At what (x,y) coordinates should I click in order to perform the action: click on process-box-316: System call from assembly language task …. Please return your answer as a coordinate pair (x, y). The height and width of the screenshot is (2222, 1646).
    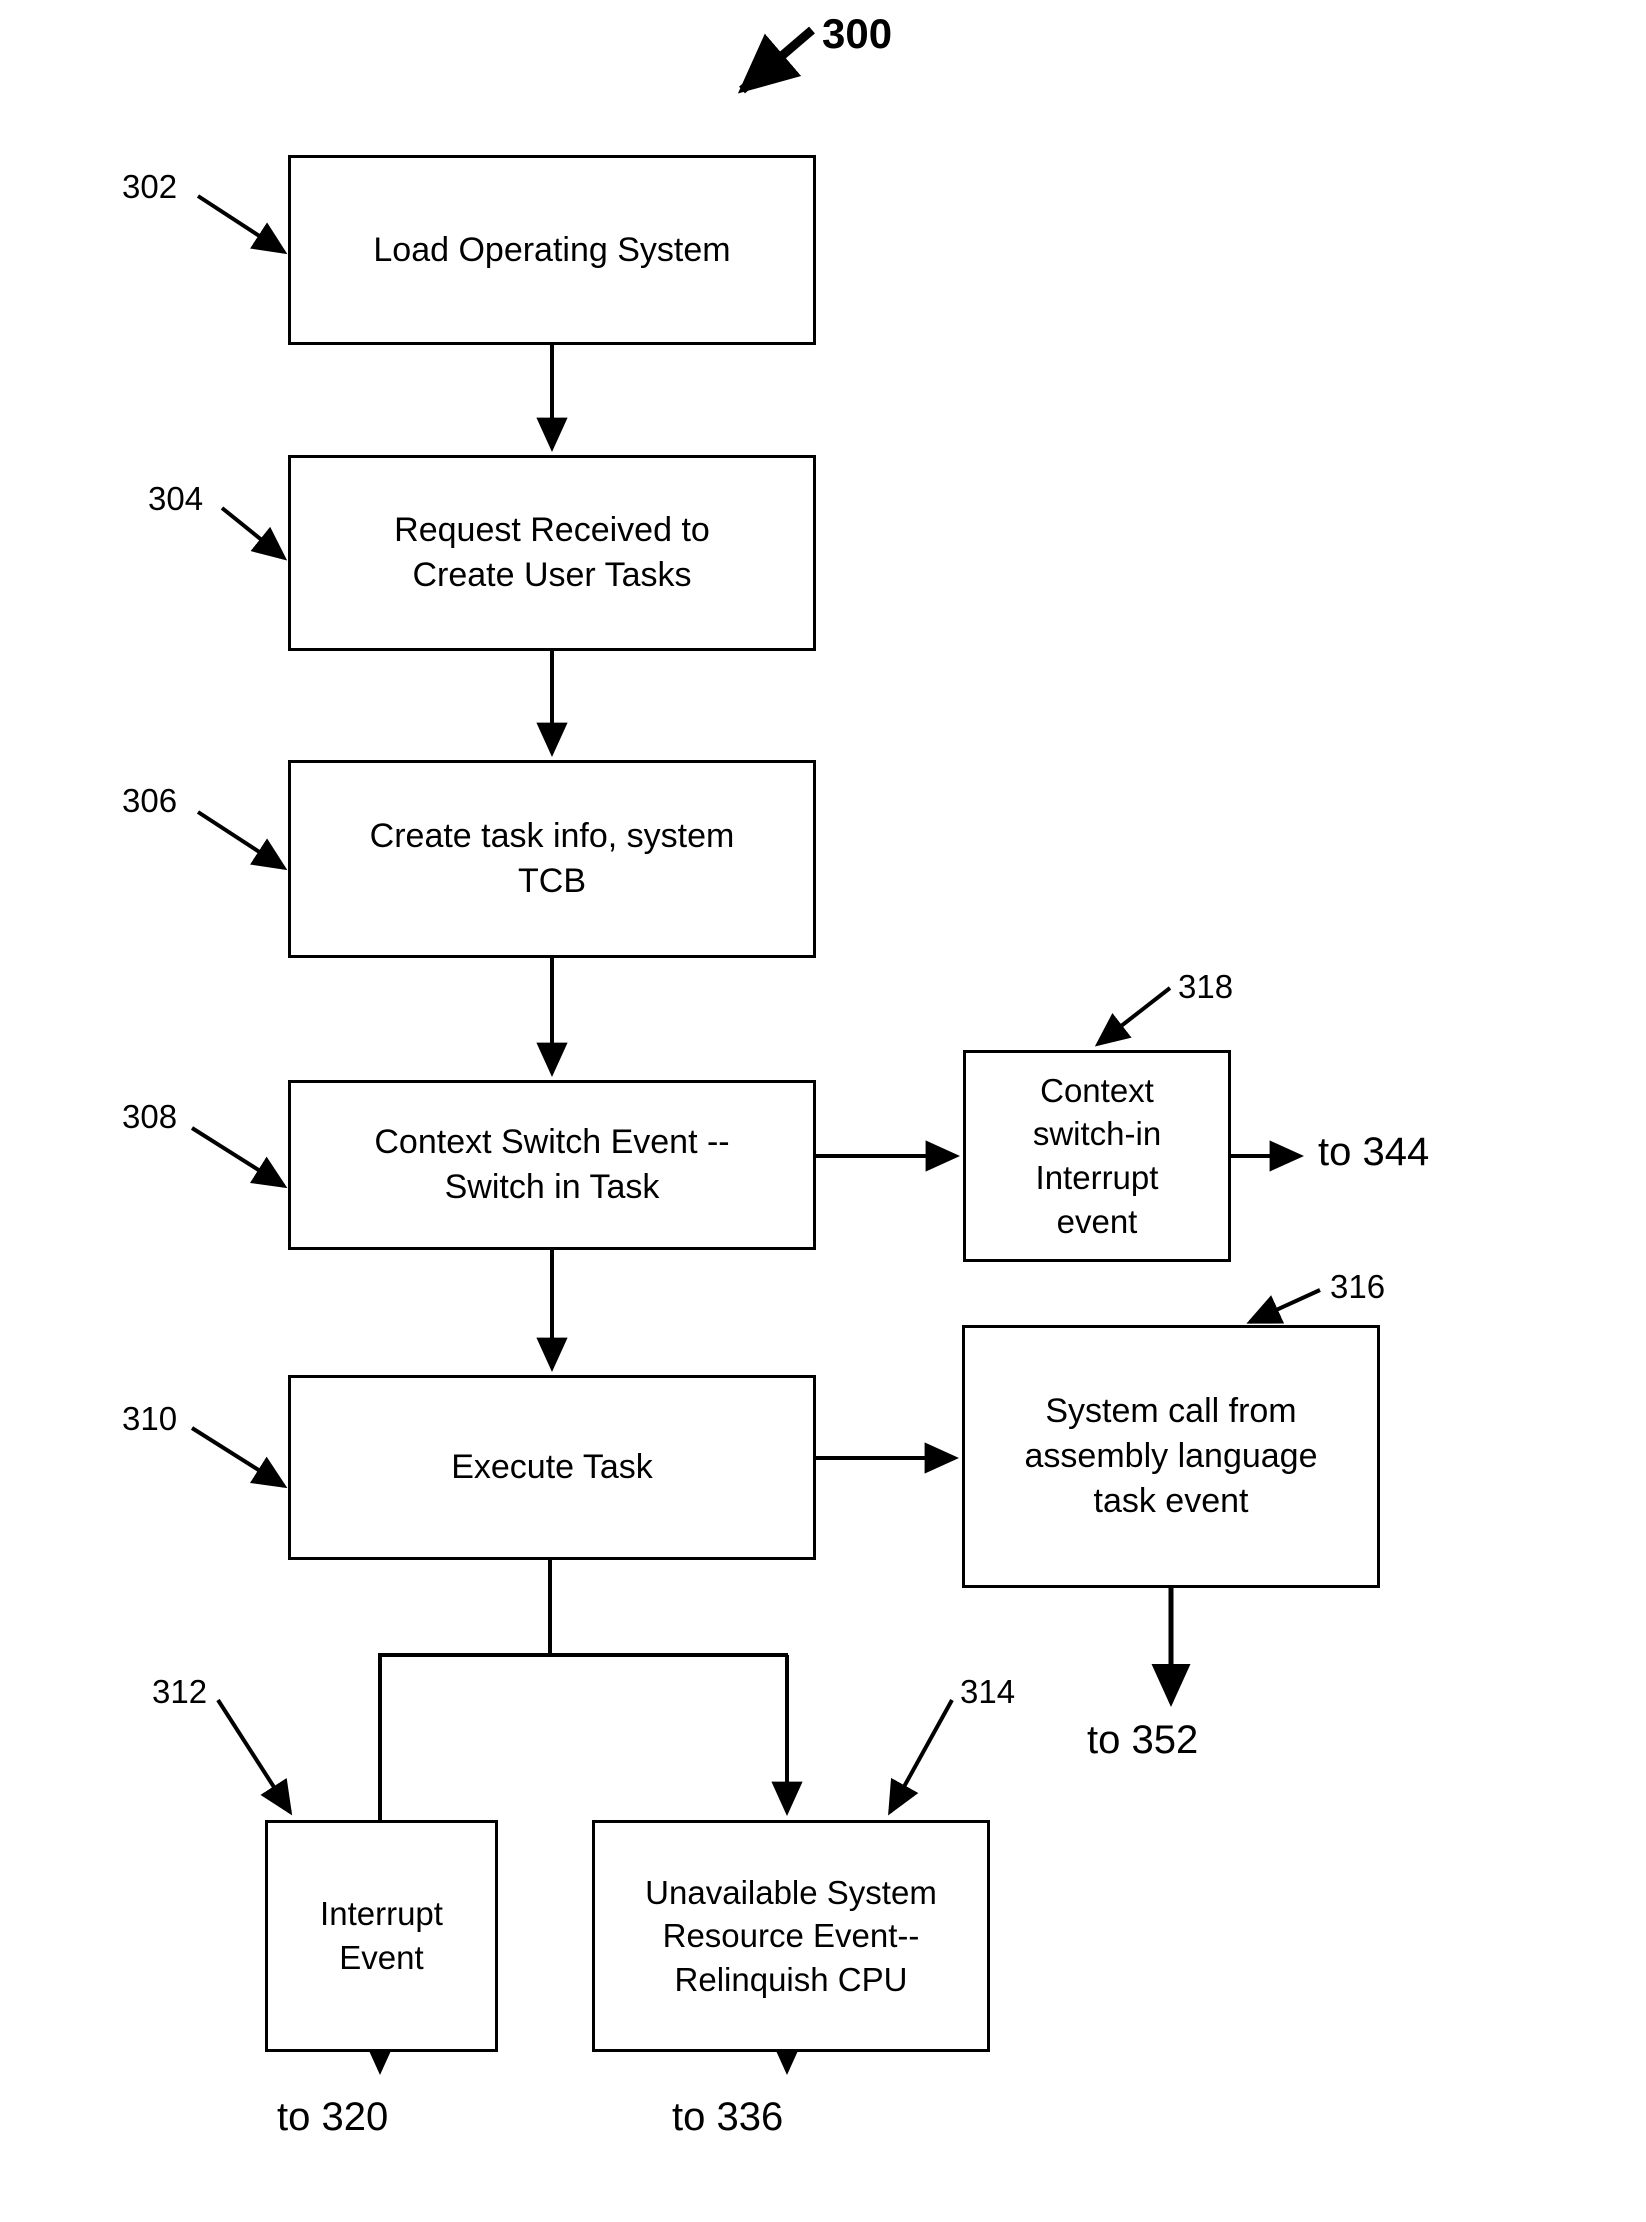
    Looking at the image, I should click on (1171, 1456).